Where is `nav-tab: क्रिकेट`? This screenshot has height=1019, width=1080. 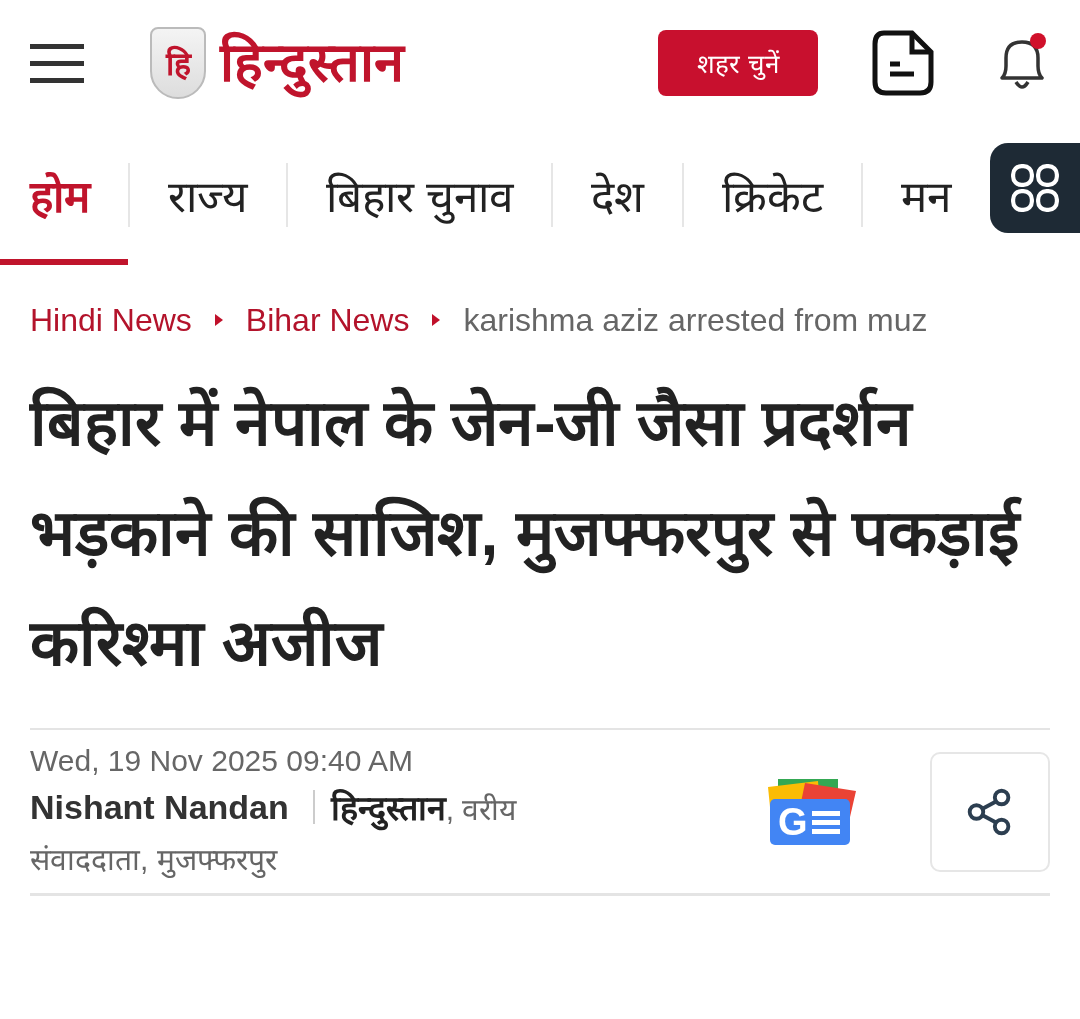
nav-tab: क्रिकेट is located at coordinates (773, 195).